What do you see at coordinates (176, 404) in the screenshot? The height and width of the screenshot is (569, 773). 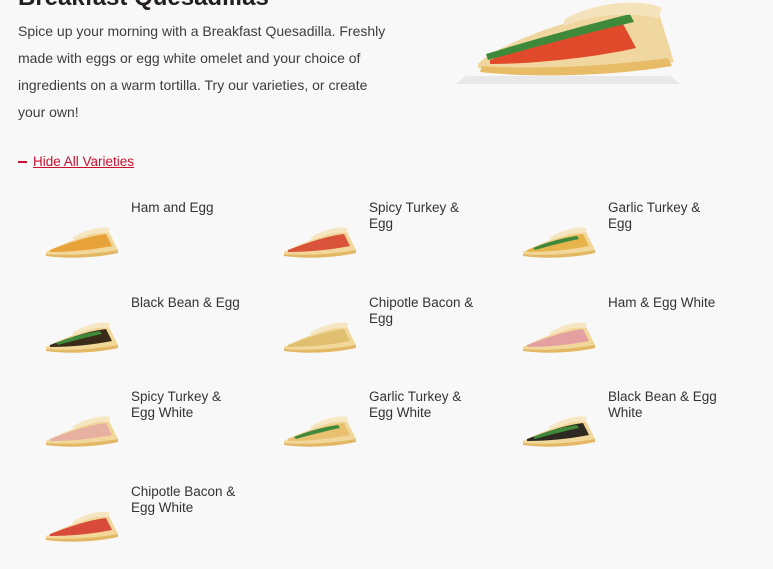 I see `variety-name: Spicy Turkey & Egg White` at bounding box center [176, 404].